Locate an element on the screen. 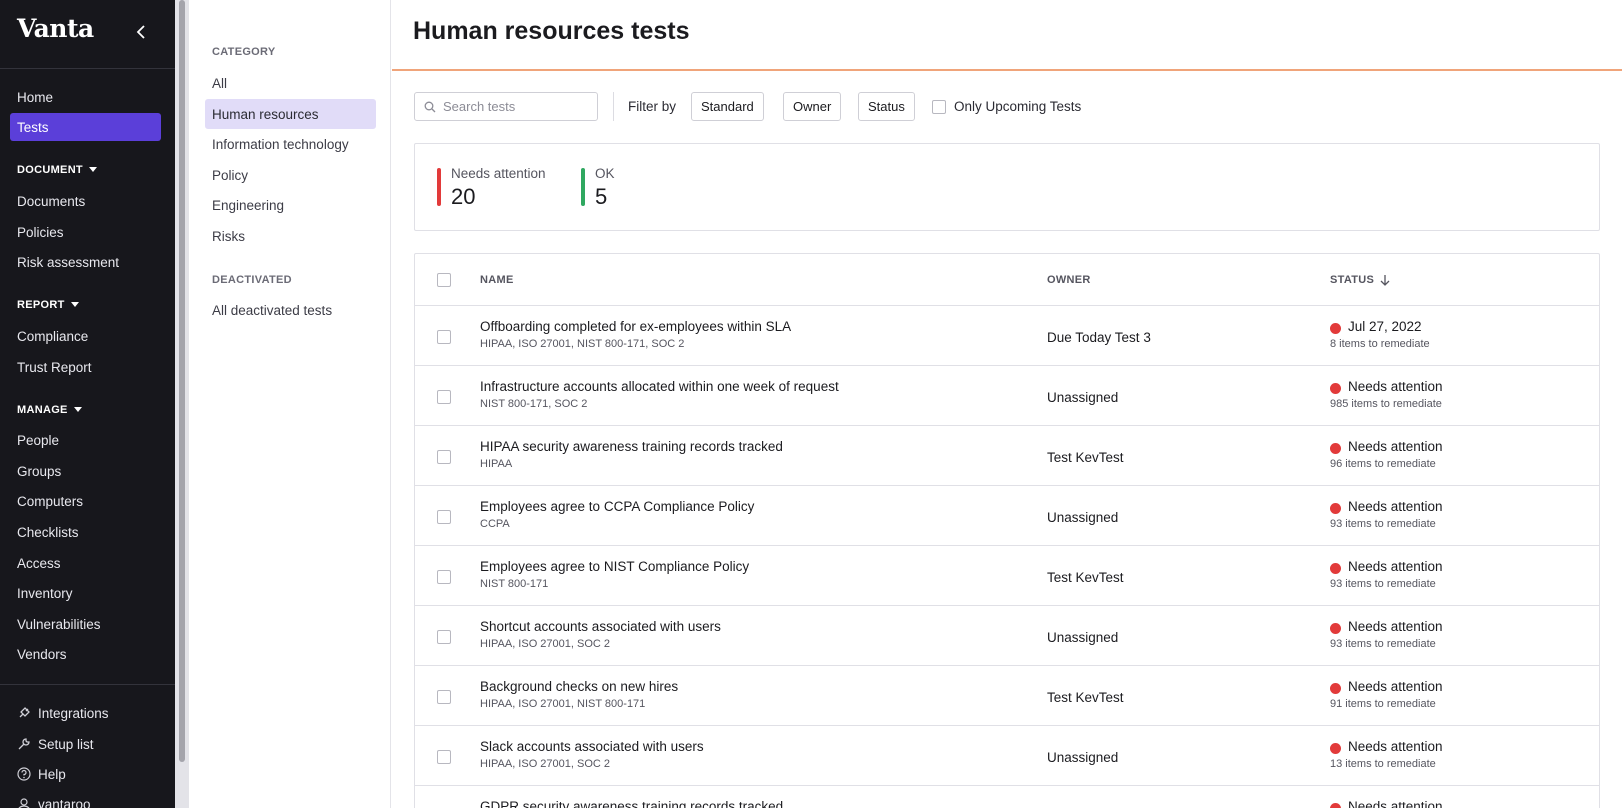  nav-item-trust-report: Trust Report is located at coordinates (85, 367).